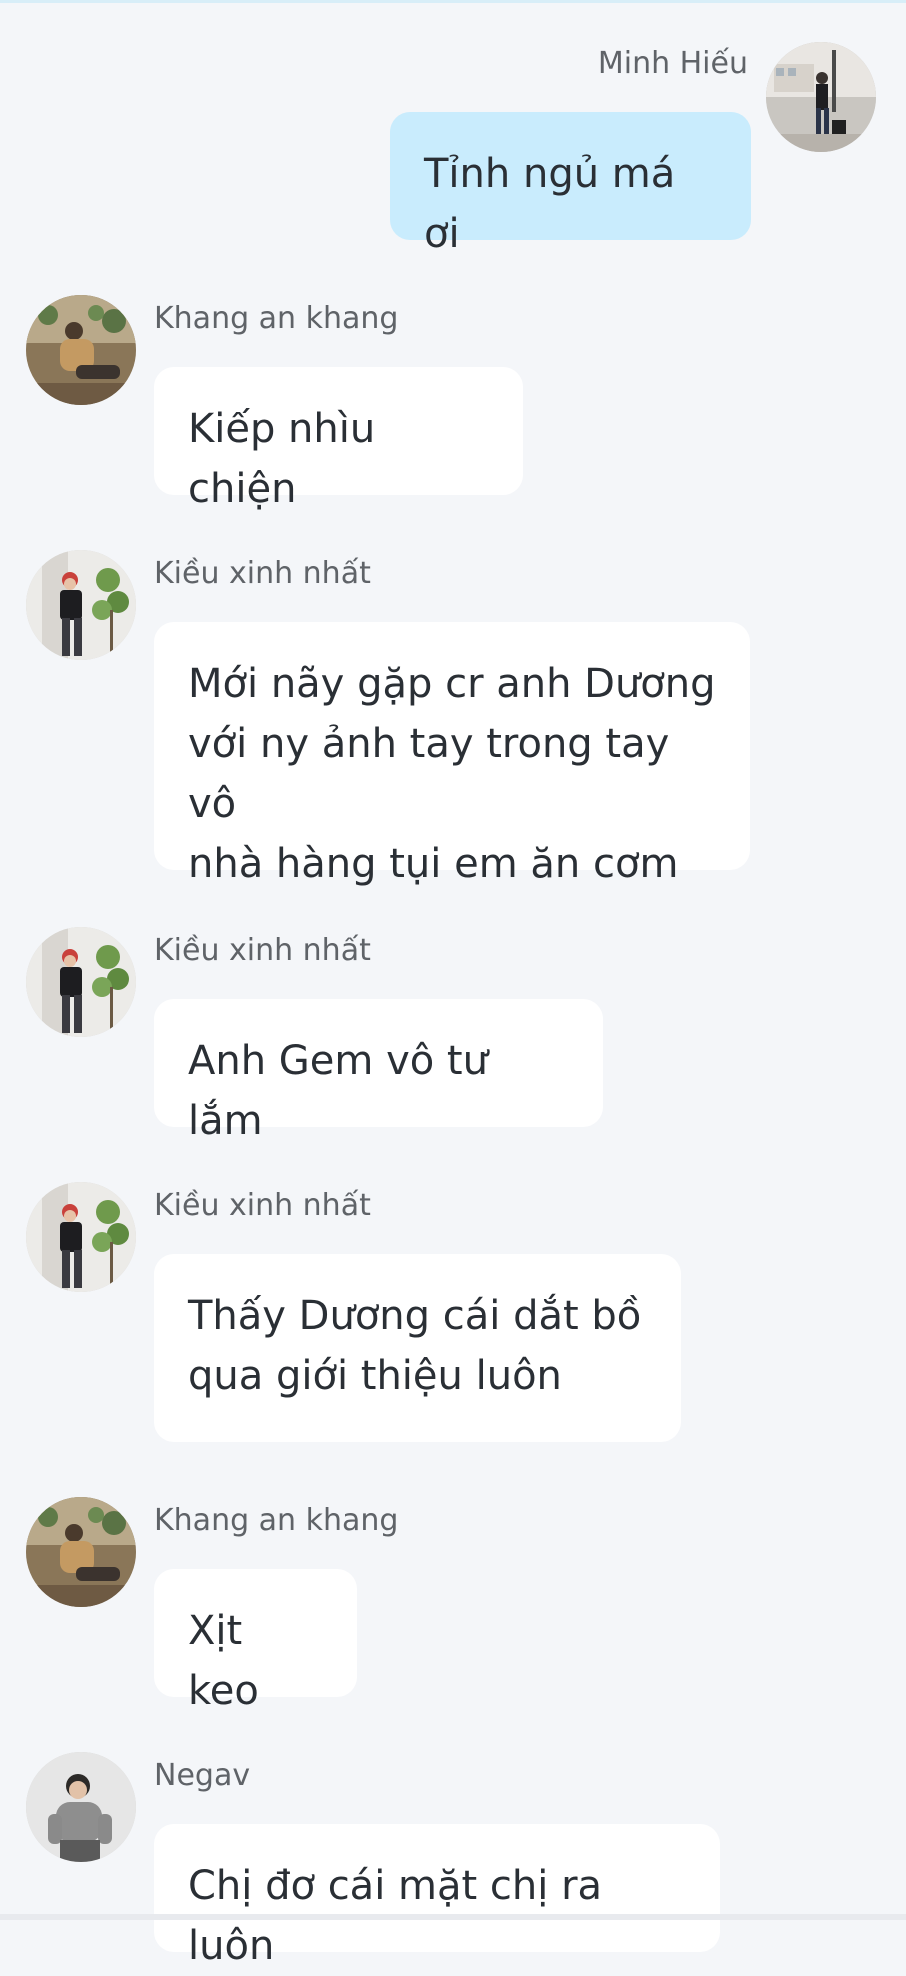 The width and height of the screenshot is (906, 1976). What do you see at coordinates (378, 1071) in the screenshot?
I see `message-bubble: Anh Gem vô tư lắm` at bounding box center [378, 1071].